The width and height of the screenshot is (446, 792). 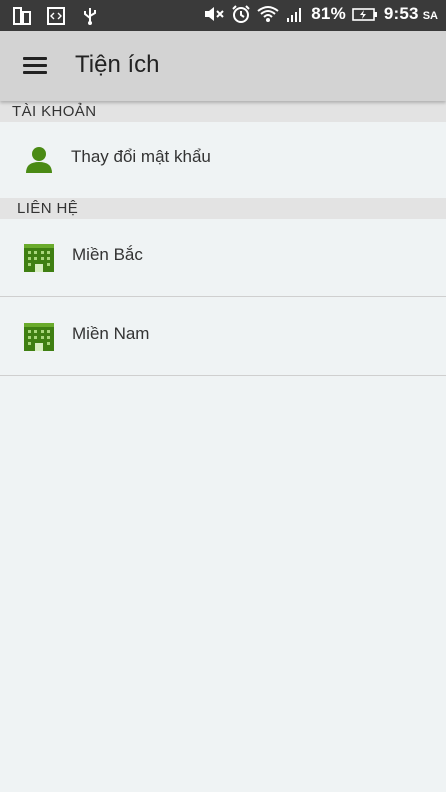 I want to click on usb-icon, so click(x=90, y=16).